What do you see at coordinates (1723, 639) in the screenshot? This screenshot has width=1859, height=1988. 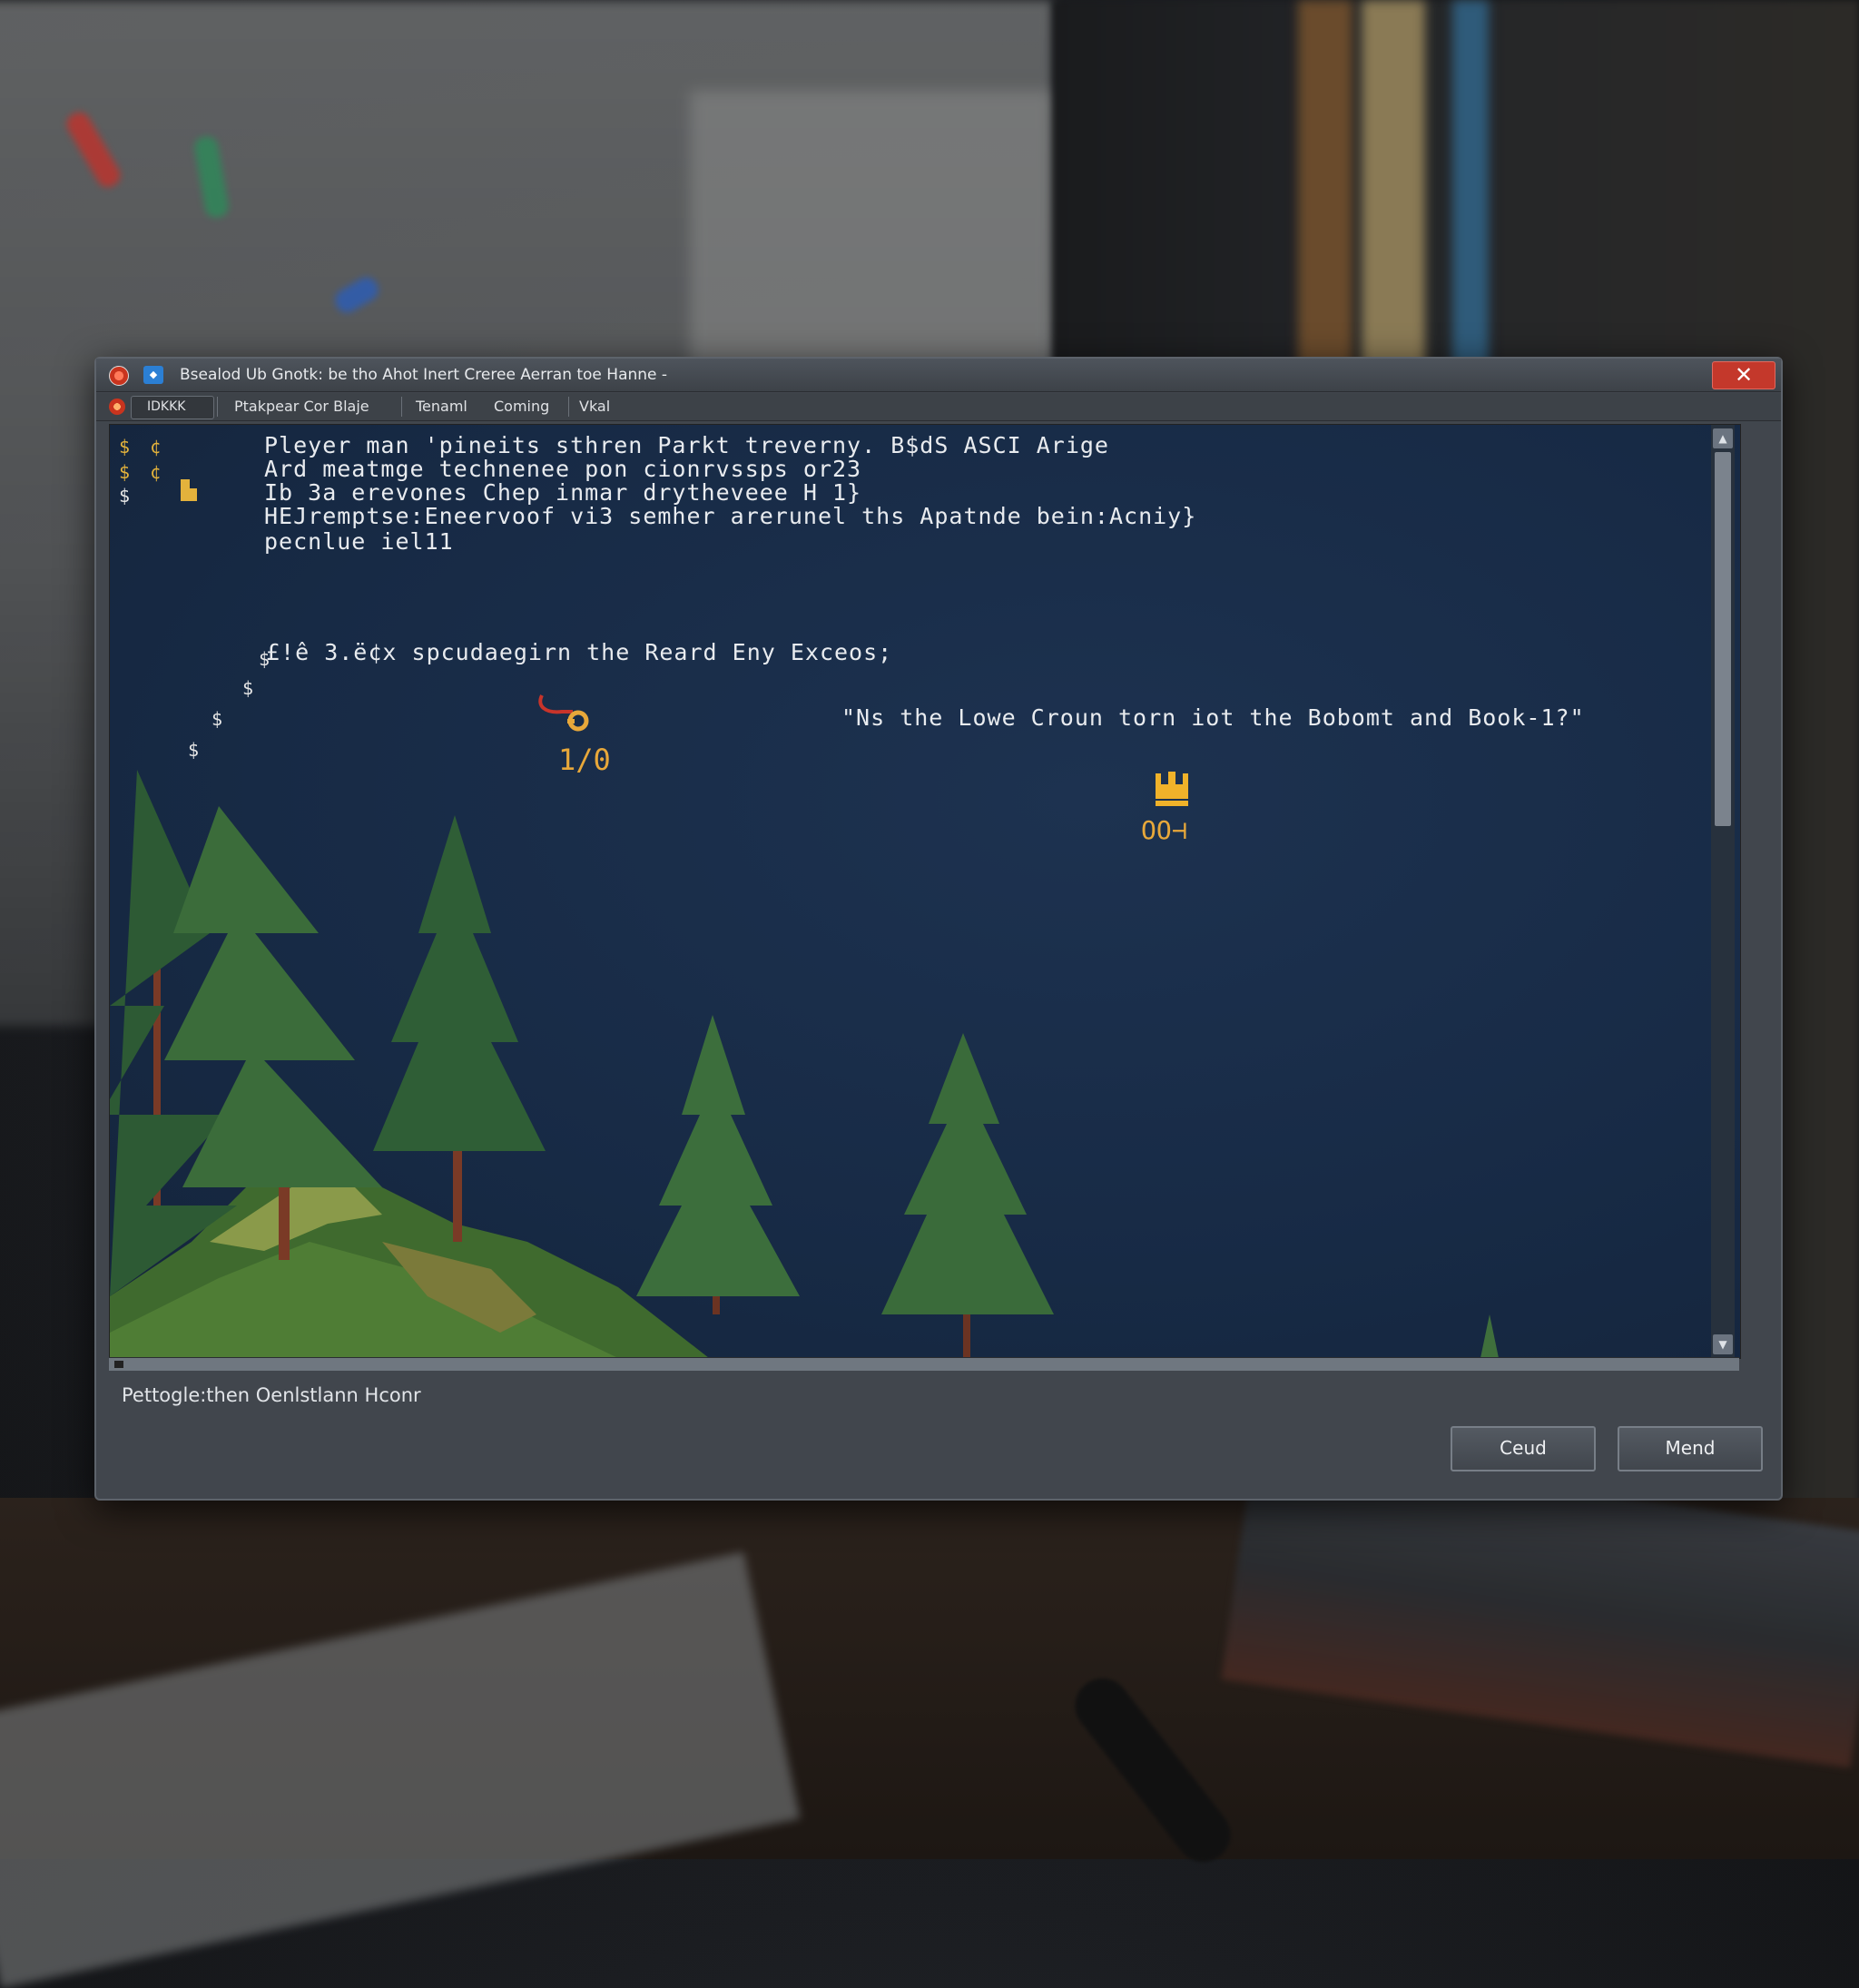 I see `scroll-thumb` at bounding box center [1723, 639].